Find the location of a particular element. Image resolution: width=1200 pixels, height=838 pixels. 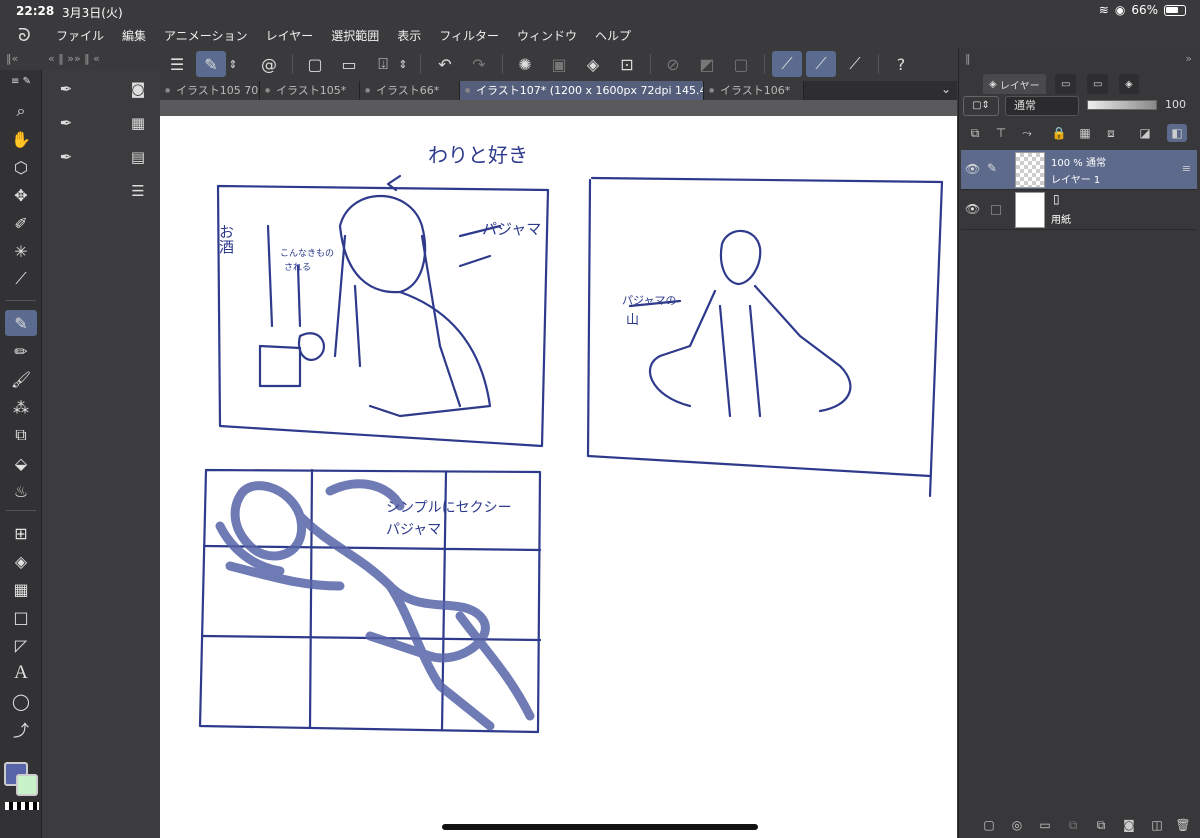

subtool-circle-icon: ◙ is located at coordinates (138, 89).